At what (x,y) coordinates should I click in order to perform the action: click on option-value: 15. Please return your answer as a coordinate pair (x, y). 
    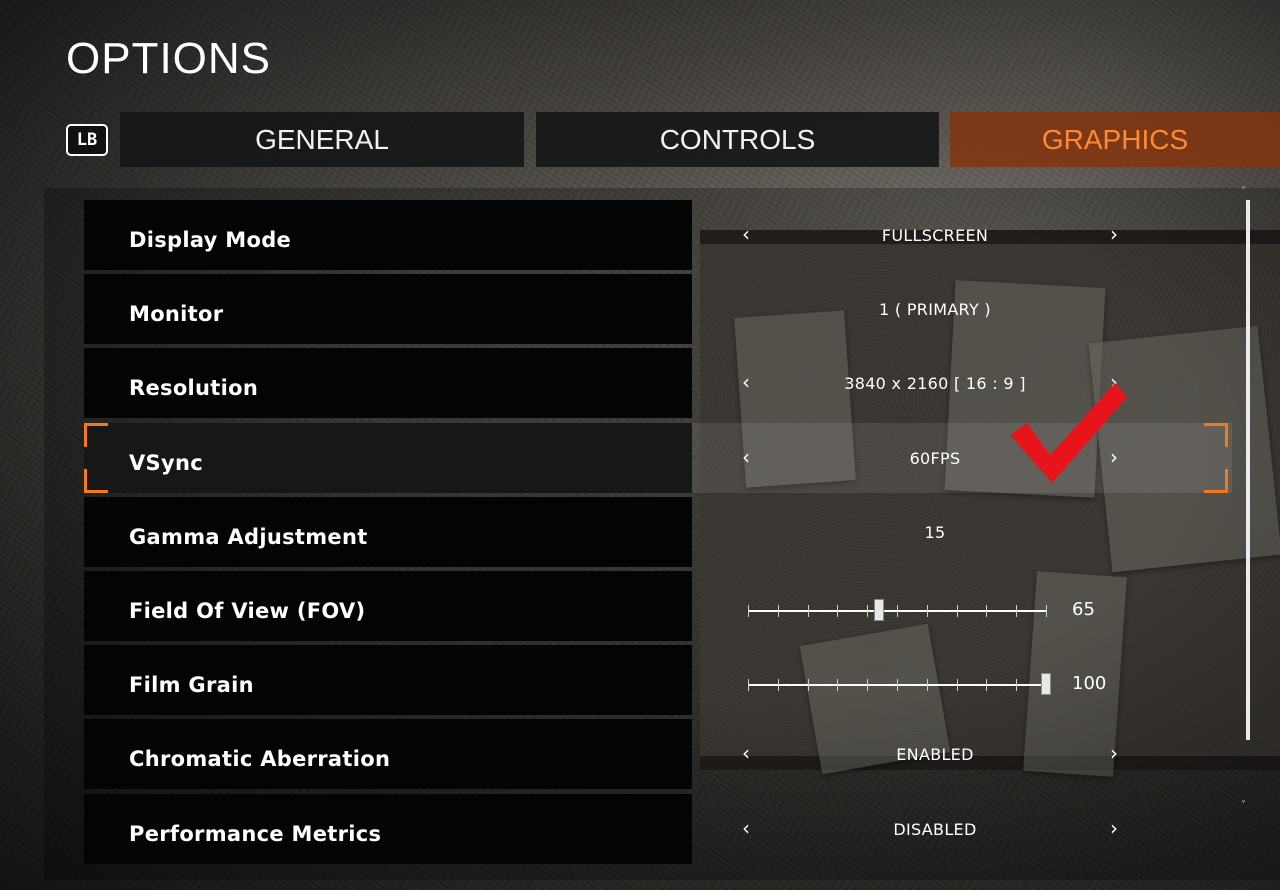
    Looking at the image, I should click on (935, 532).